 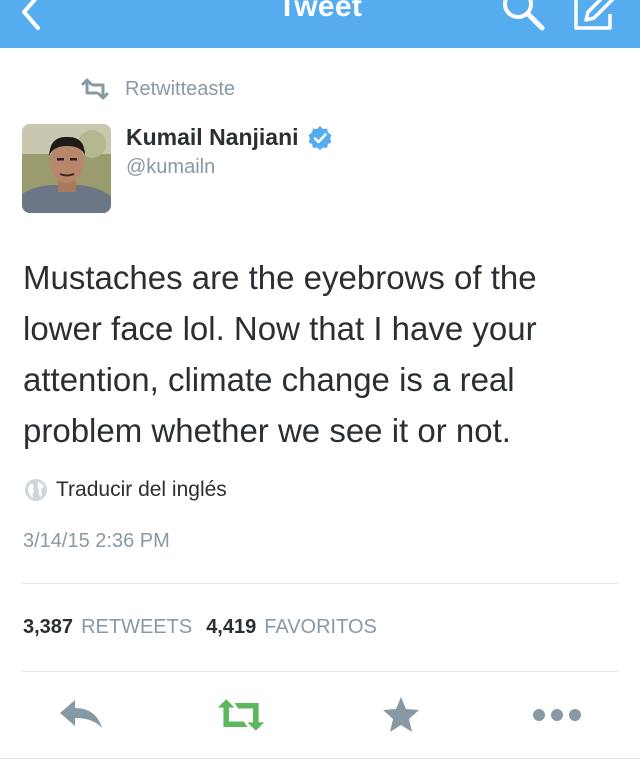 I want to click on search-button, so click(x=523, y=17).